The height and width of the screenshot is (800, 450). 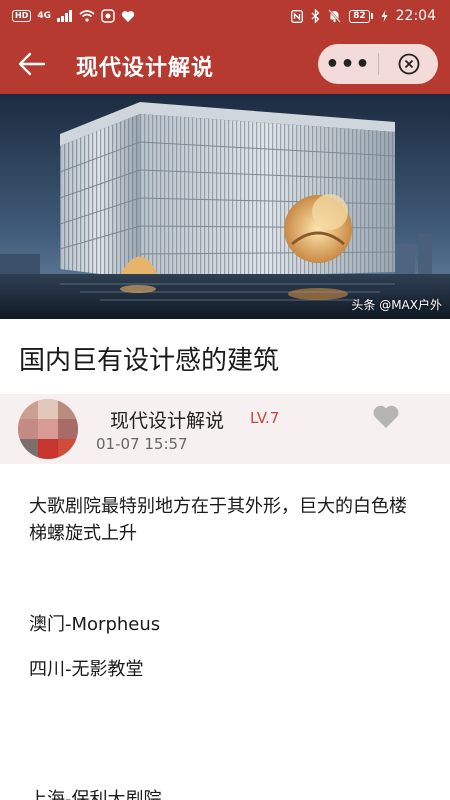 What do you see at coordinates (95, 794) in the screenshot?
I see `paragraph: 上海-保利大剧院` at bounding box center [95, 794].